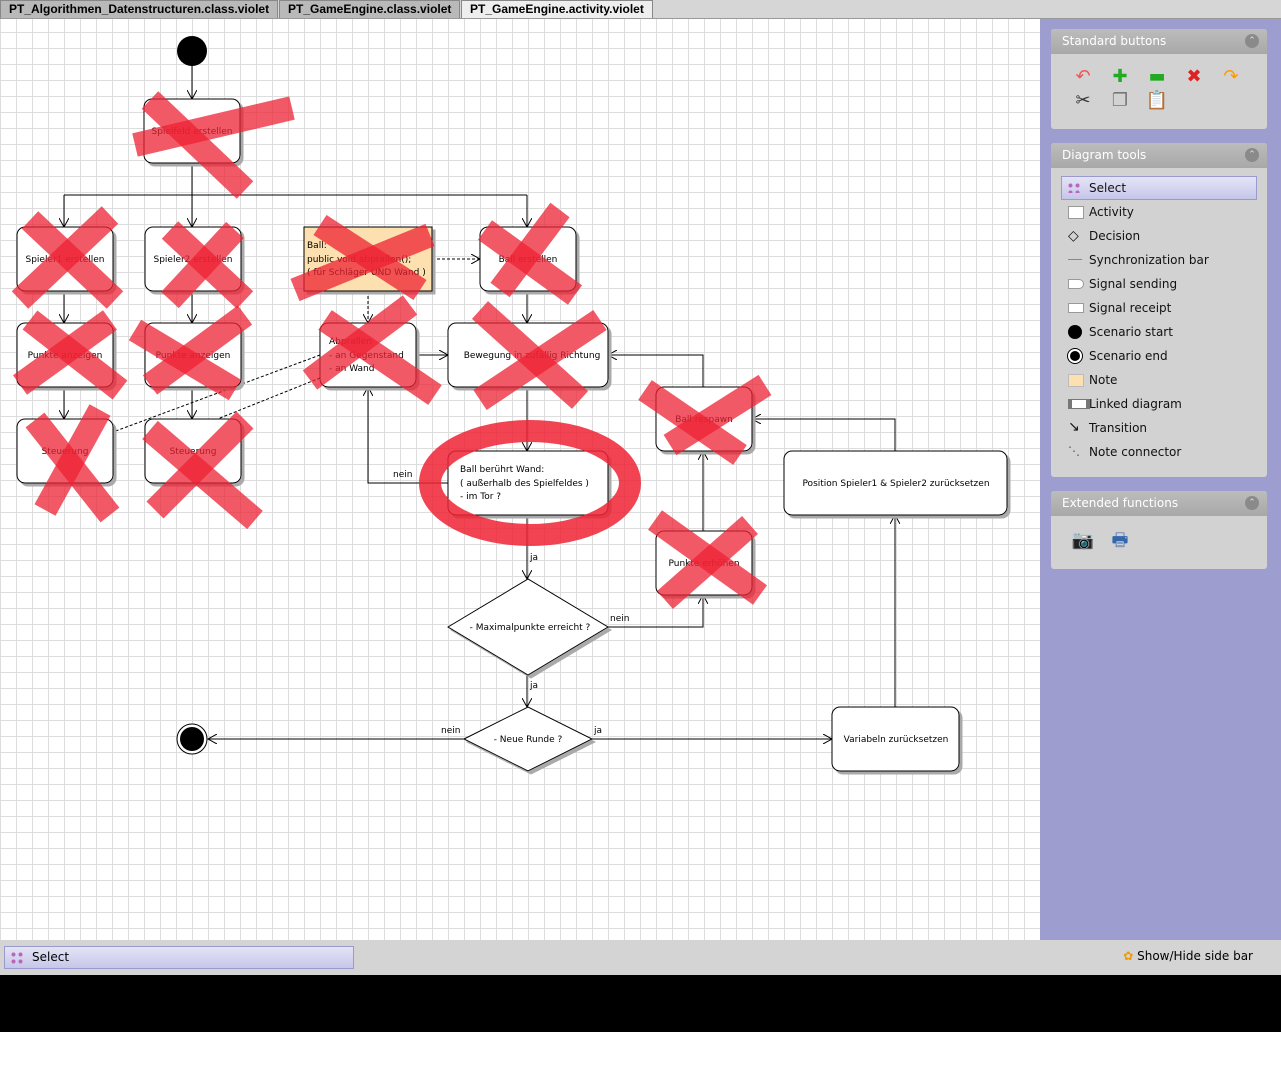  I want to click on activity-icon, so click(1076, 212).